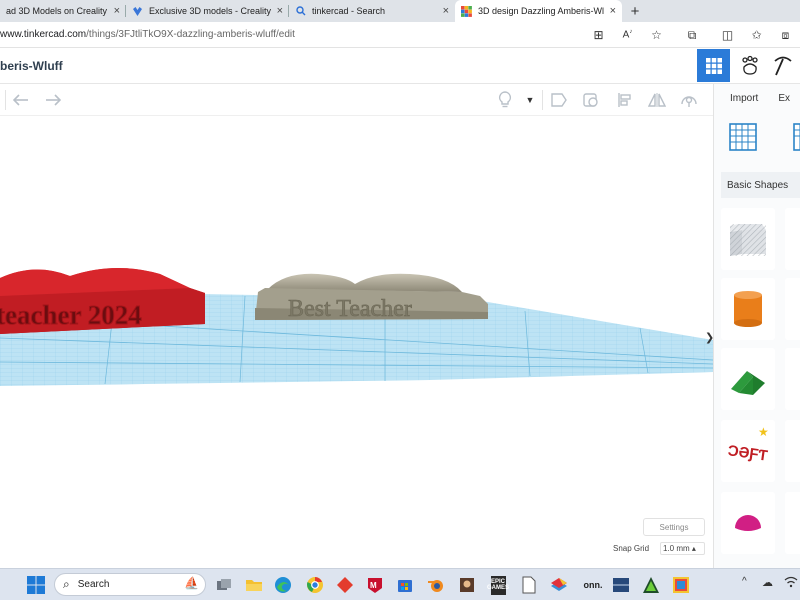 The width and height of the screenshot is (800, 600). I want to click on blocks-view-button, so click(749, 65).